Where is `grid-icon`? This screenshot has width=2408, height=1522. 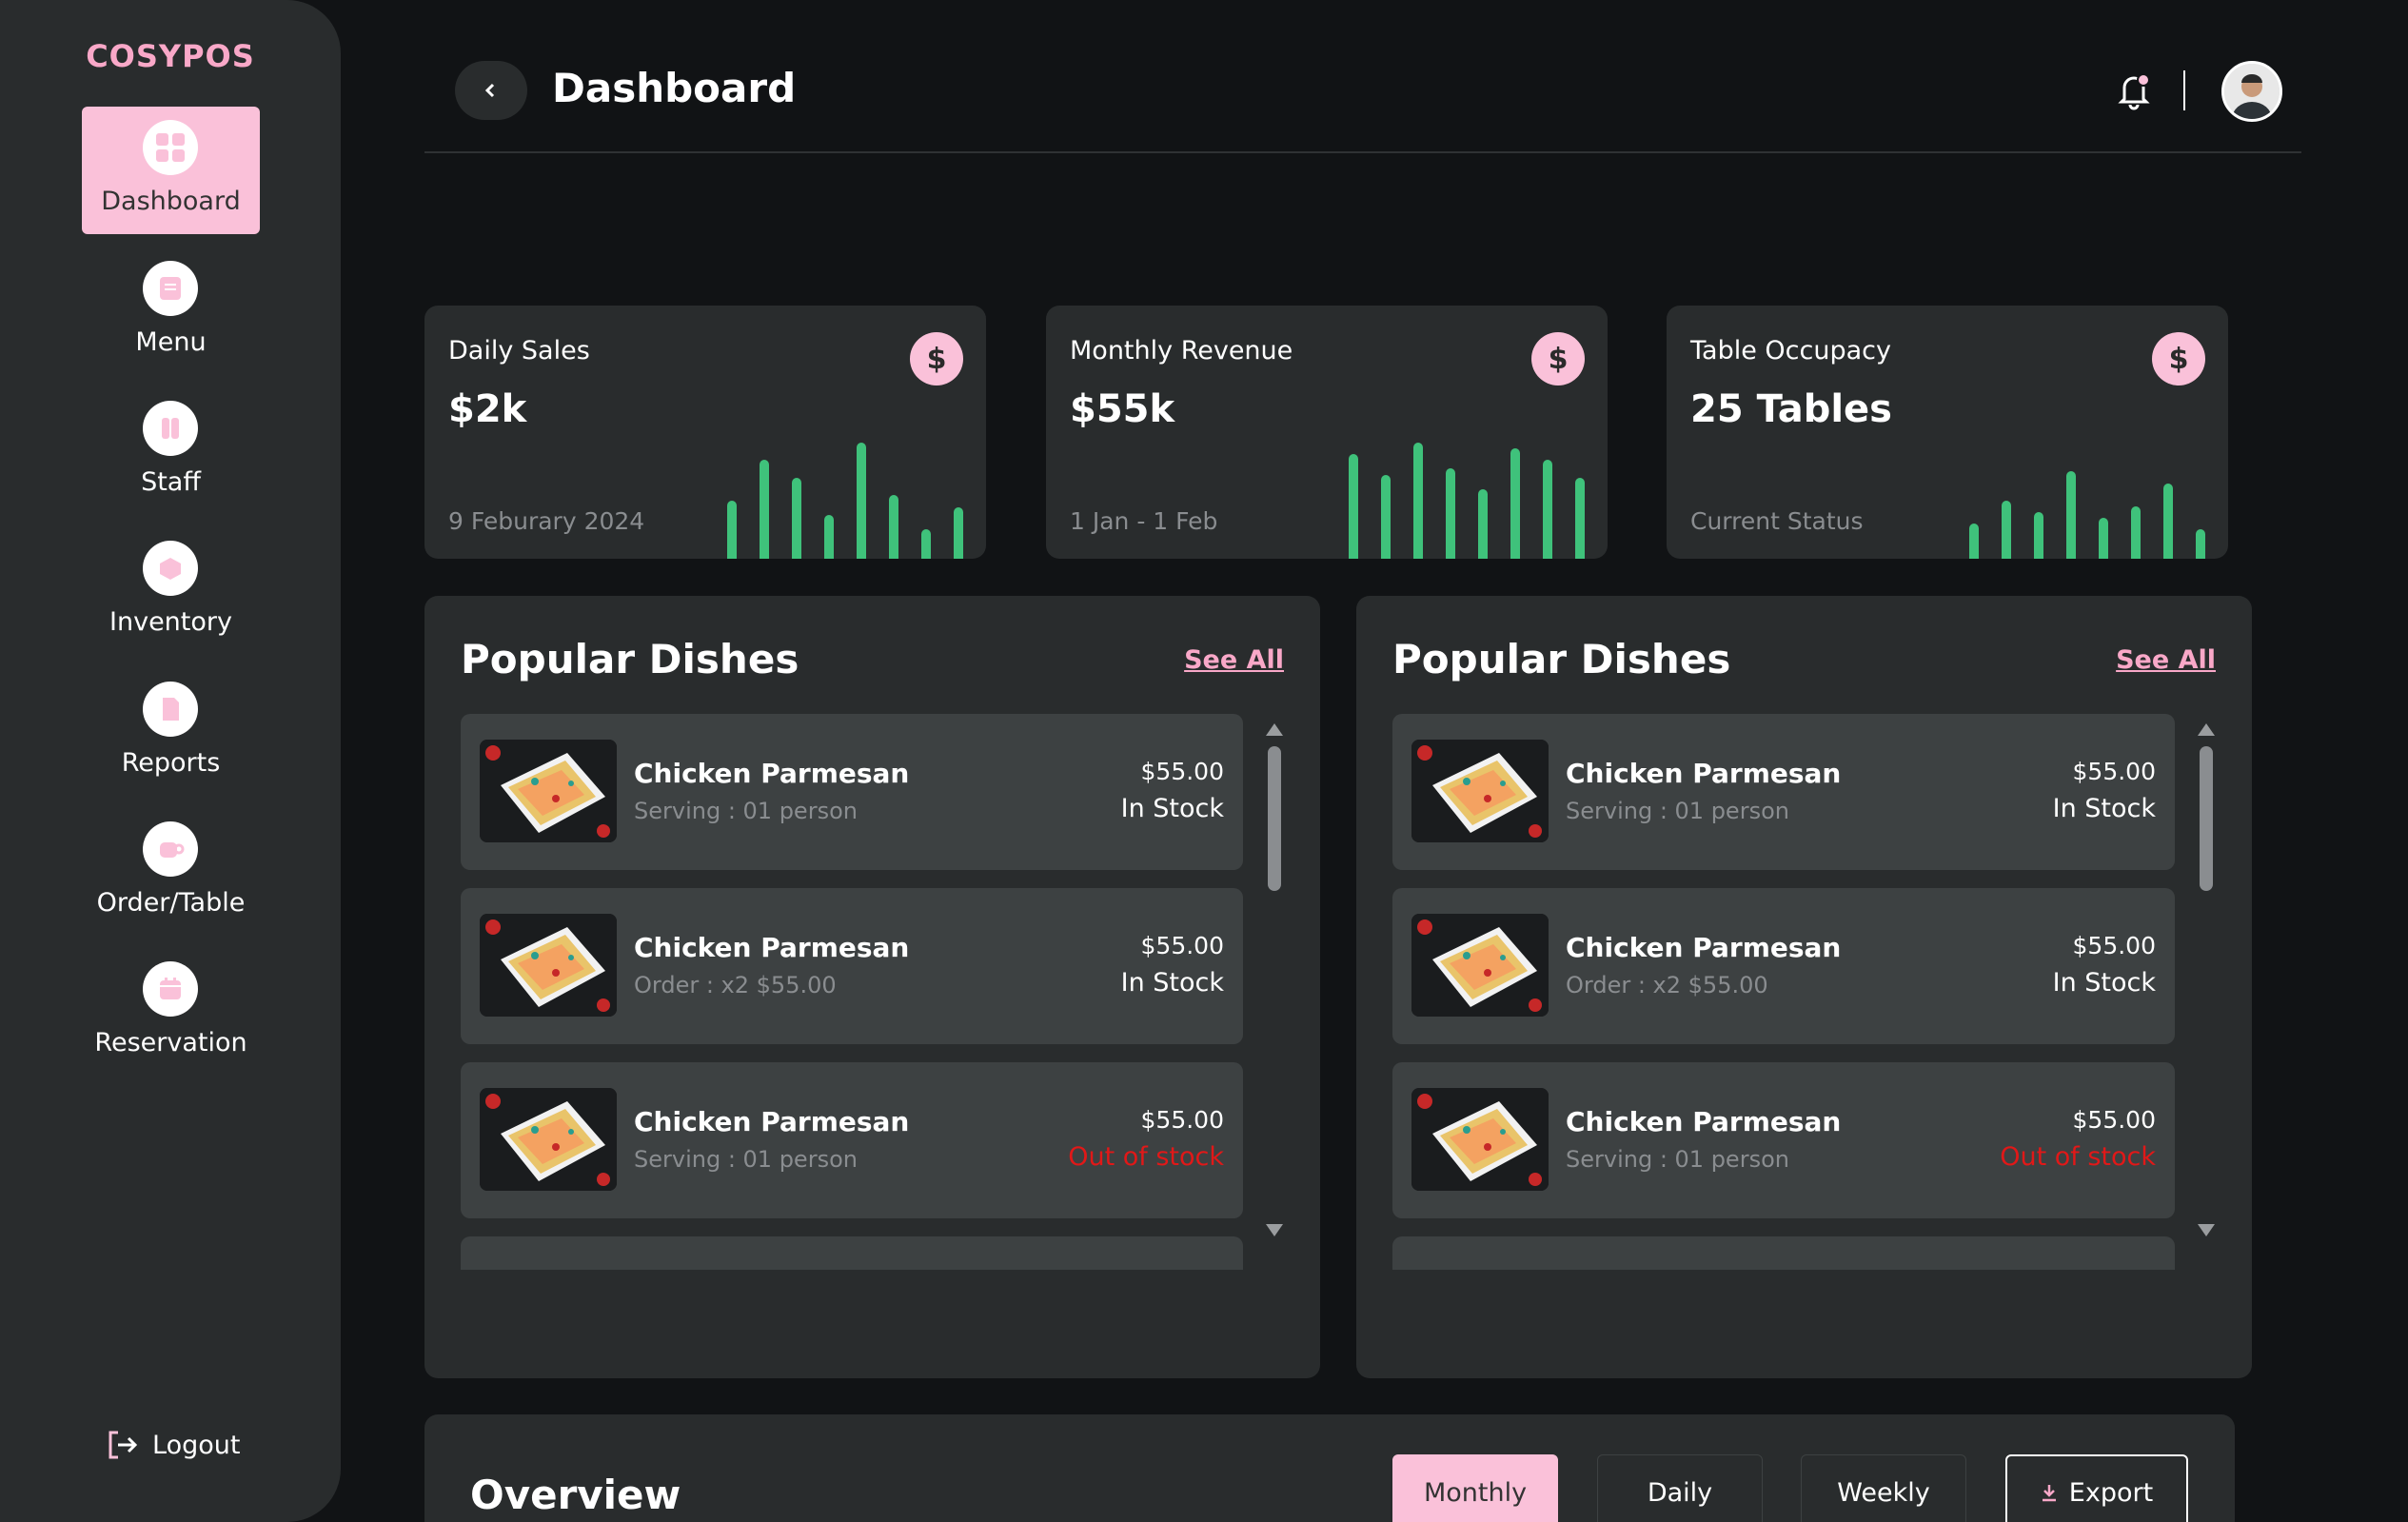
grid-icon is located at coordinates (170, 147).